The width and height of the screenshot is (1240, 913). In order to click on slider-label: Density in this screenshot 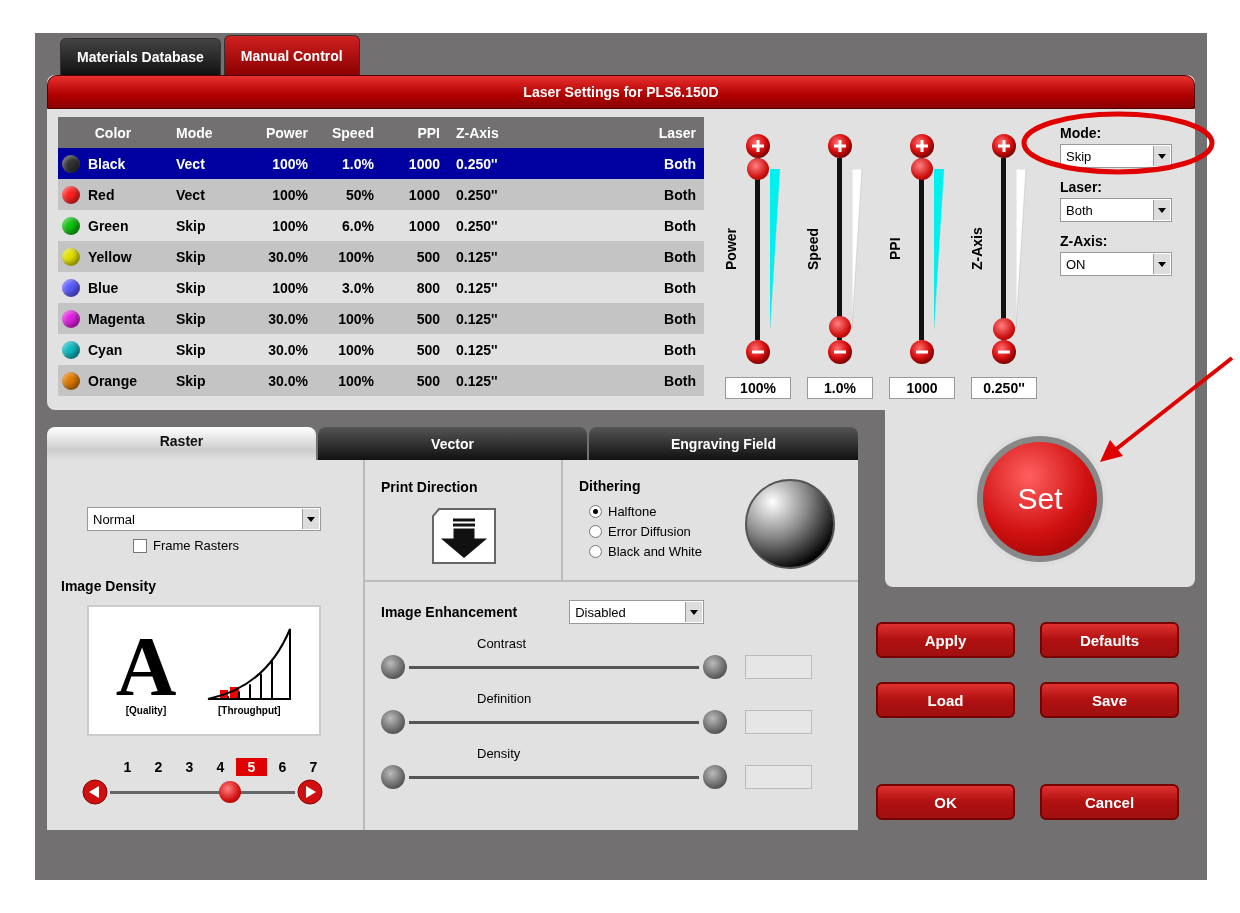, I will do `click(499, 753)`.